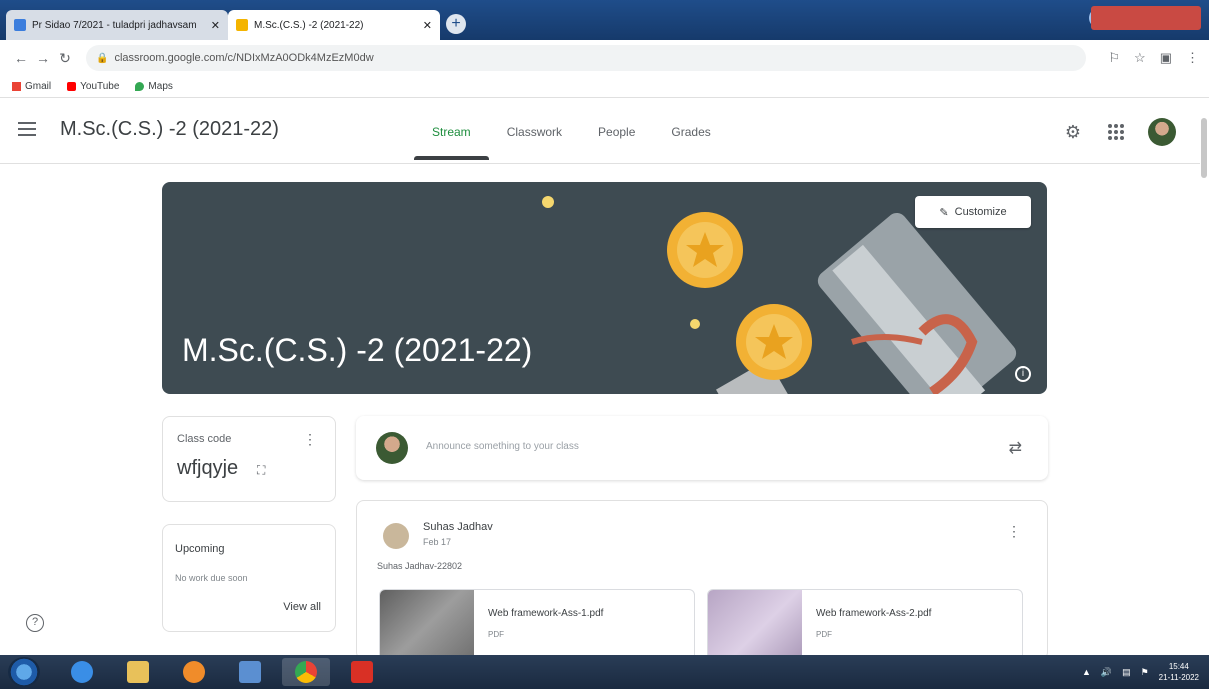  Describe the element at coordinates (420, 566) in the screenshot. I see `post-text: Suhas Jadhav-22802` at that location.